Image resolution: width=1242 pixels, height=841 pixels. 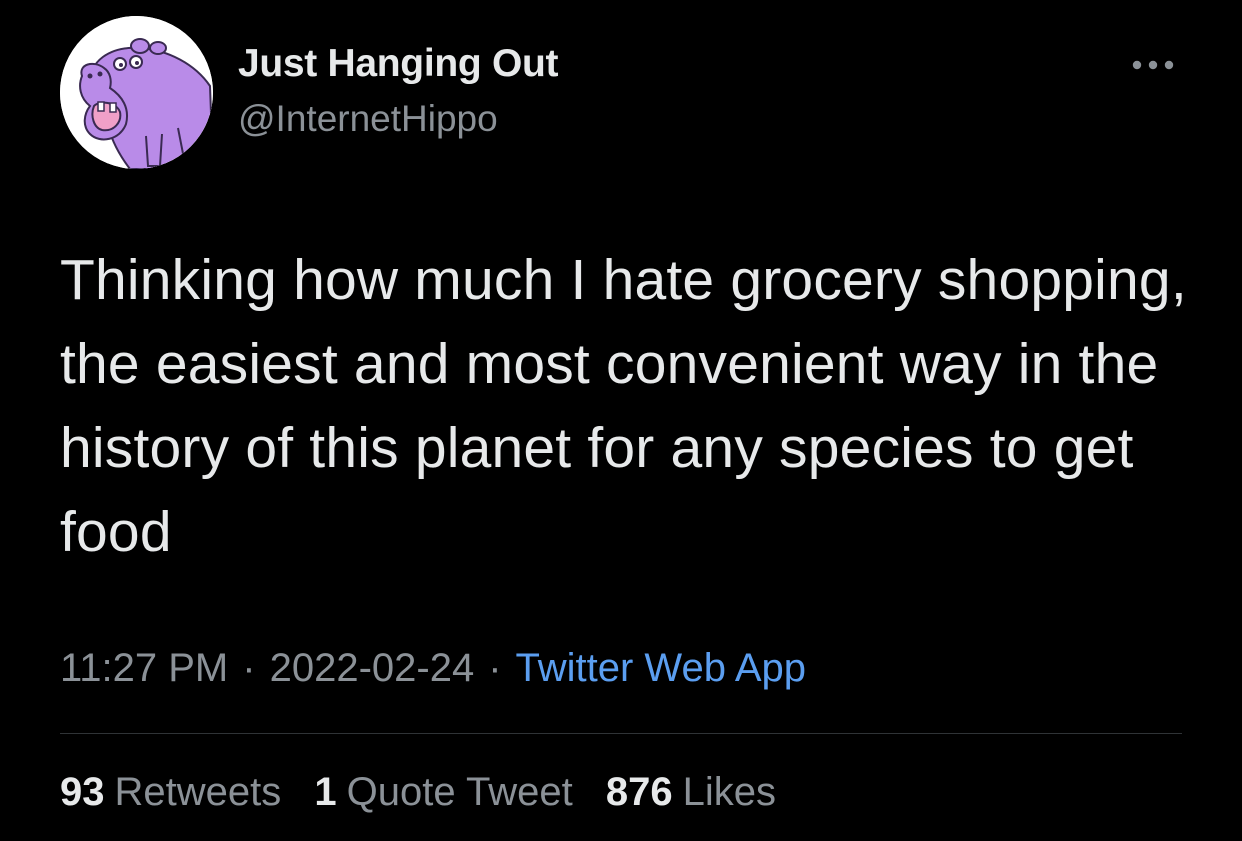 I want to click on likes-label: Likes, so click(x=729, y=792).